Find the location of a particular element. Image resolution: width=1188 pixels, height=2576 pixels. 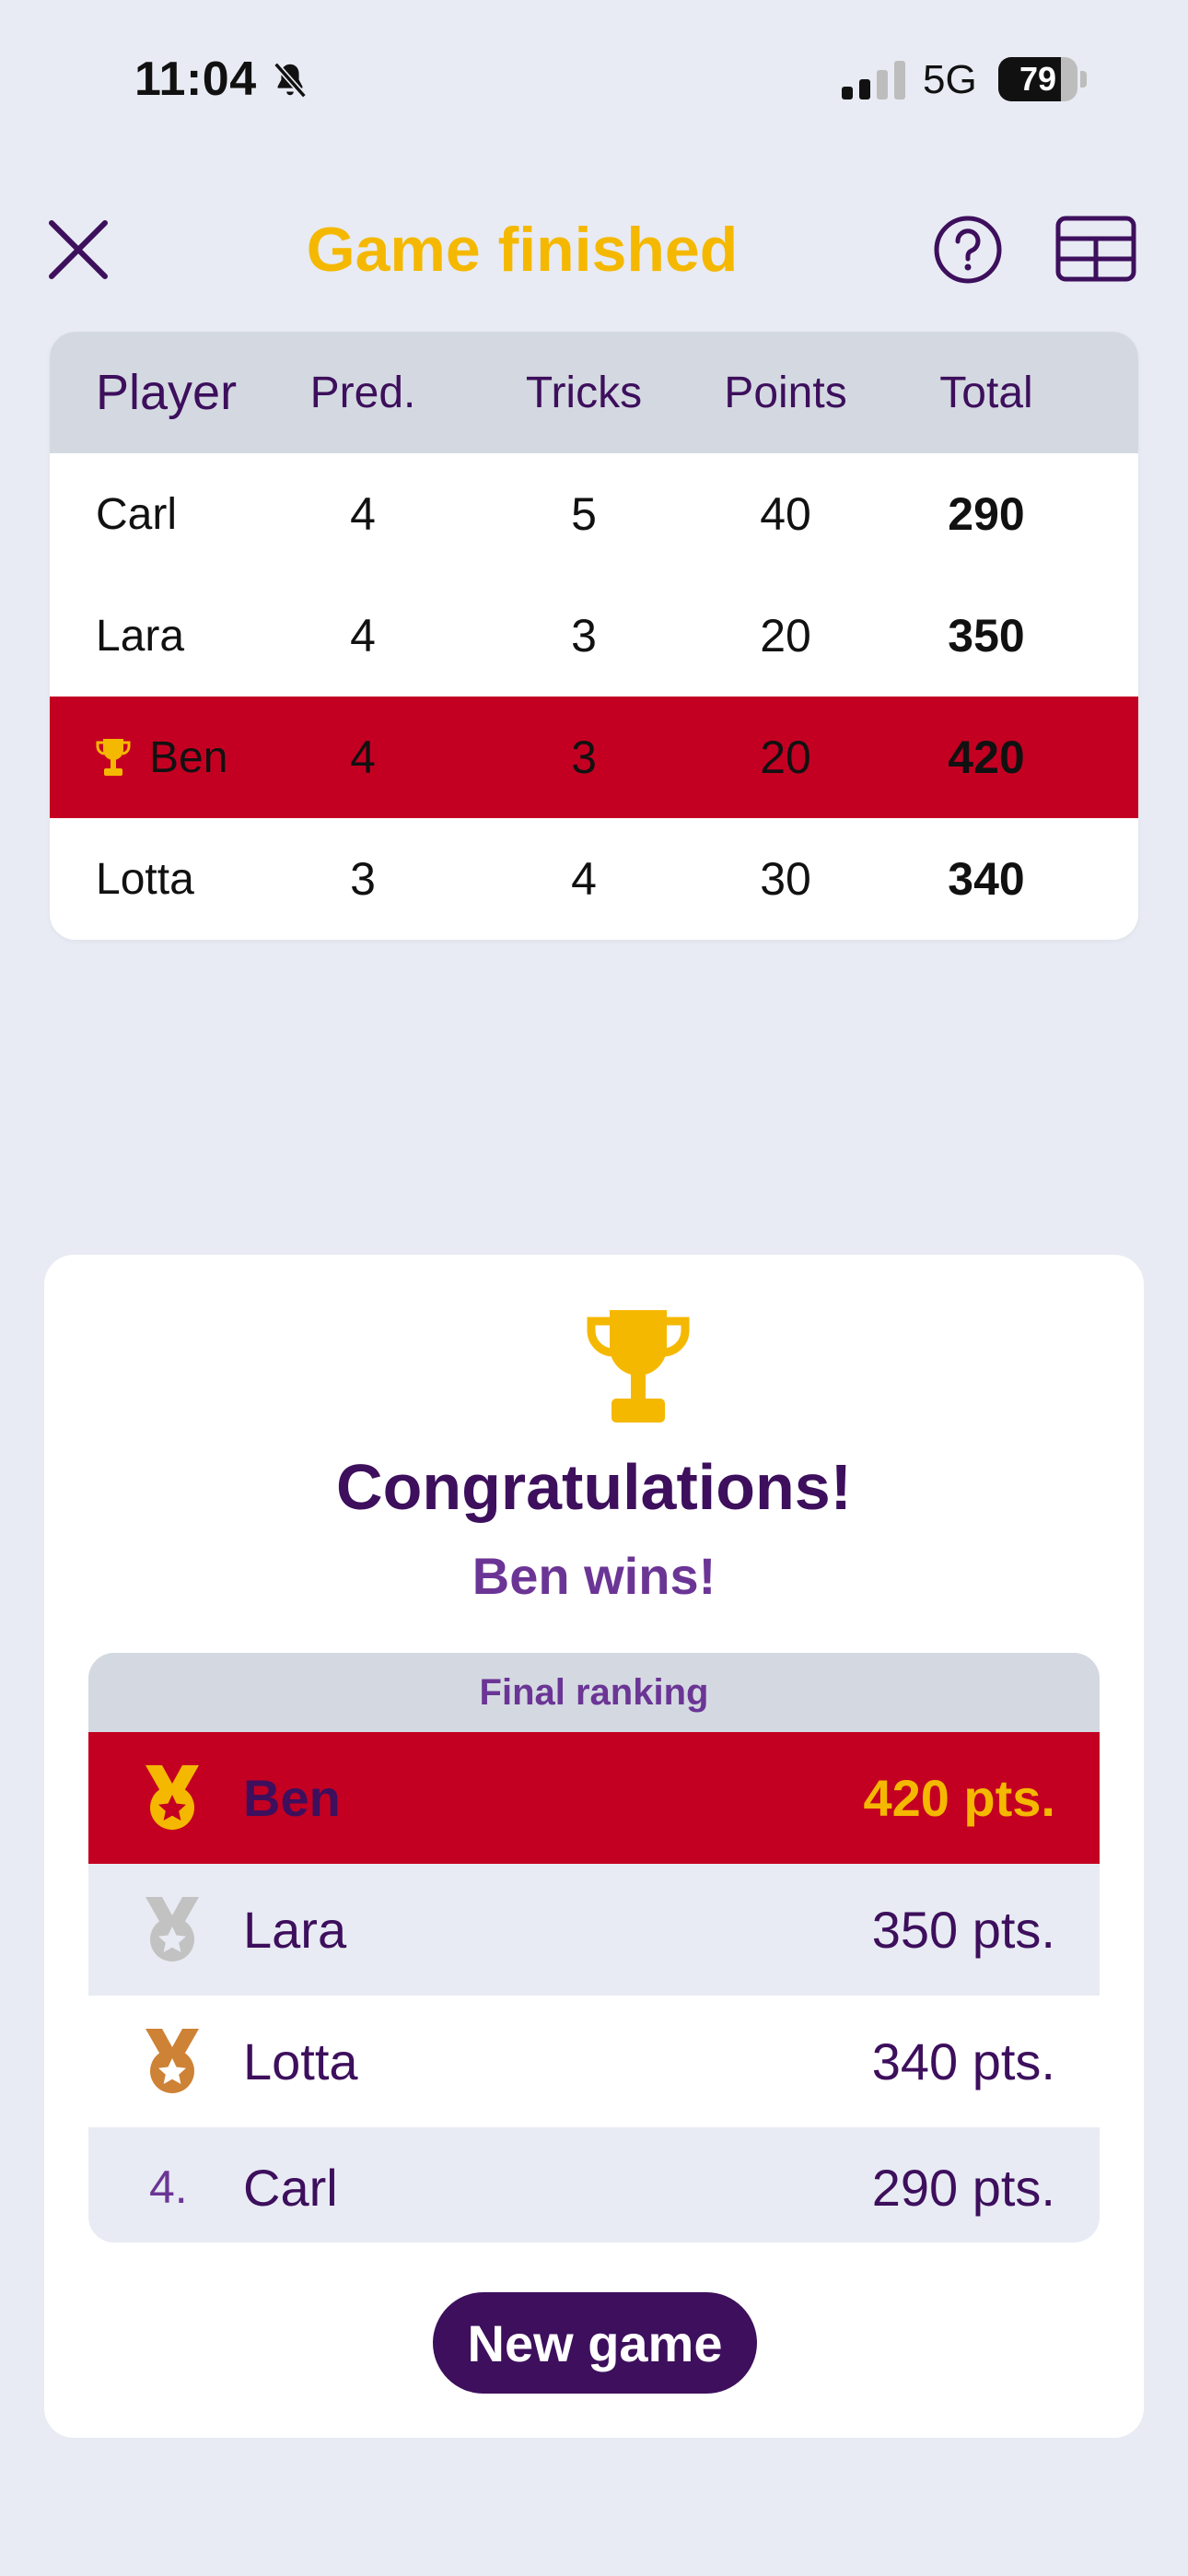

battery-icon: 79 is located at coordinates (1042, 79).